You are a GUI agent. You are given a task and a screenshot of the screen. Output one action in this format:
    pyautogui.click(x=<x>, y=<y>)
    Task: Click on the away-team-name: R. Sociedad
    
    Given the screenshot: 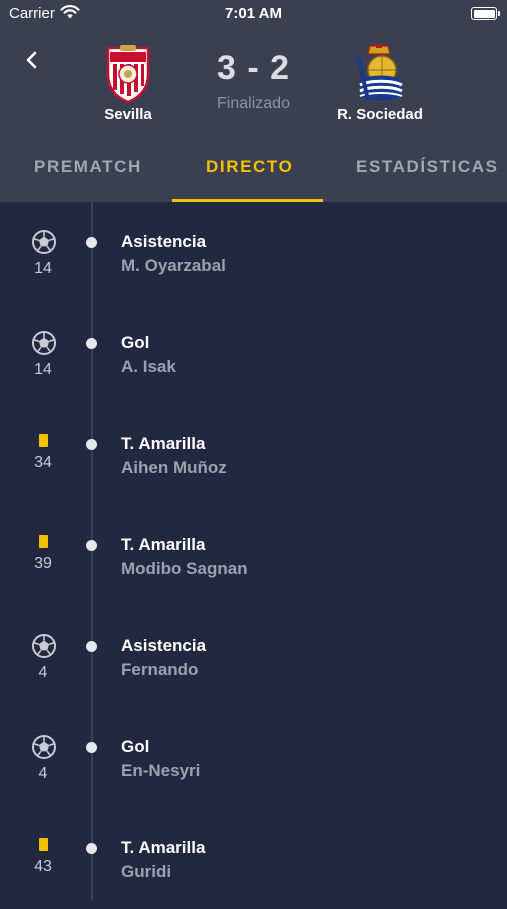 What is the action you would take?
    pyautogui.click(x=380, y=114)
    